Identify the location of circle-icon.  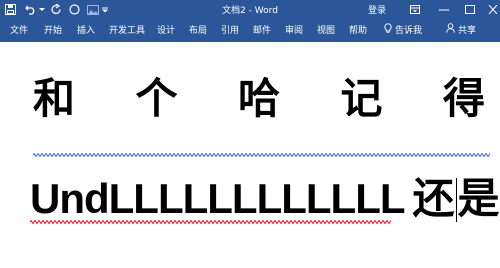
(74, 9).